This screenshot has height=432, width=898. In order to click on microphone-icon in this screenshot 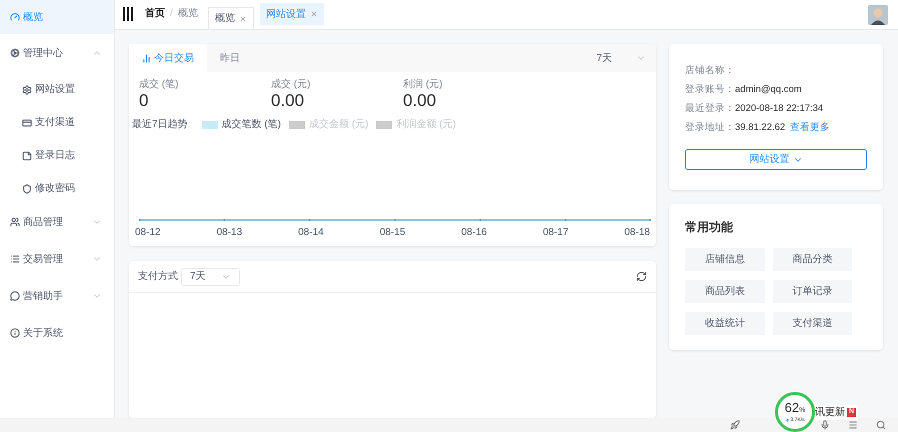, I will do `click(825, 425)`.